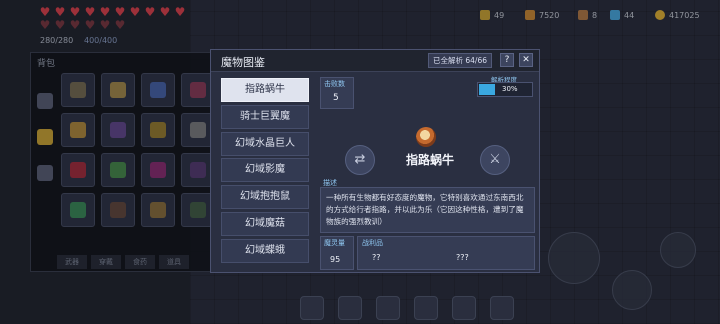 The image size is (720, 324). I want to click on swap-icon: ⇄, so click(360, 160).